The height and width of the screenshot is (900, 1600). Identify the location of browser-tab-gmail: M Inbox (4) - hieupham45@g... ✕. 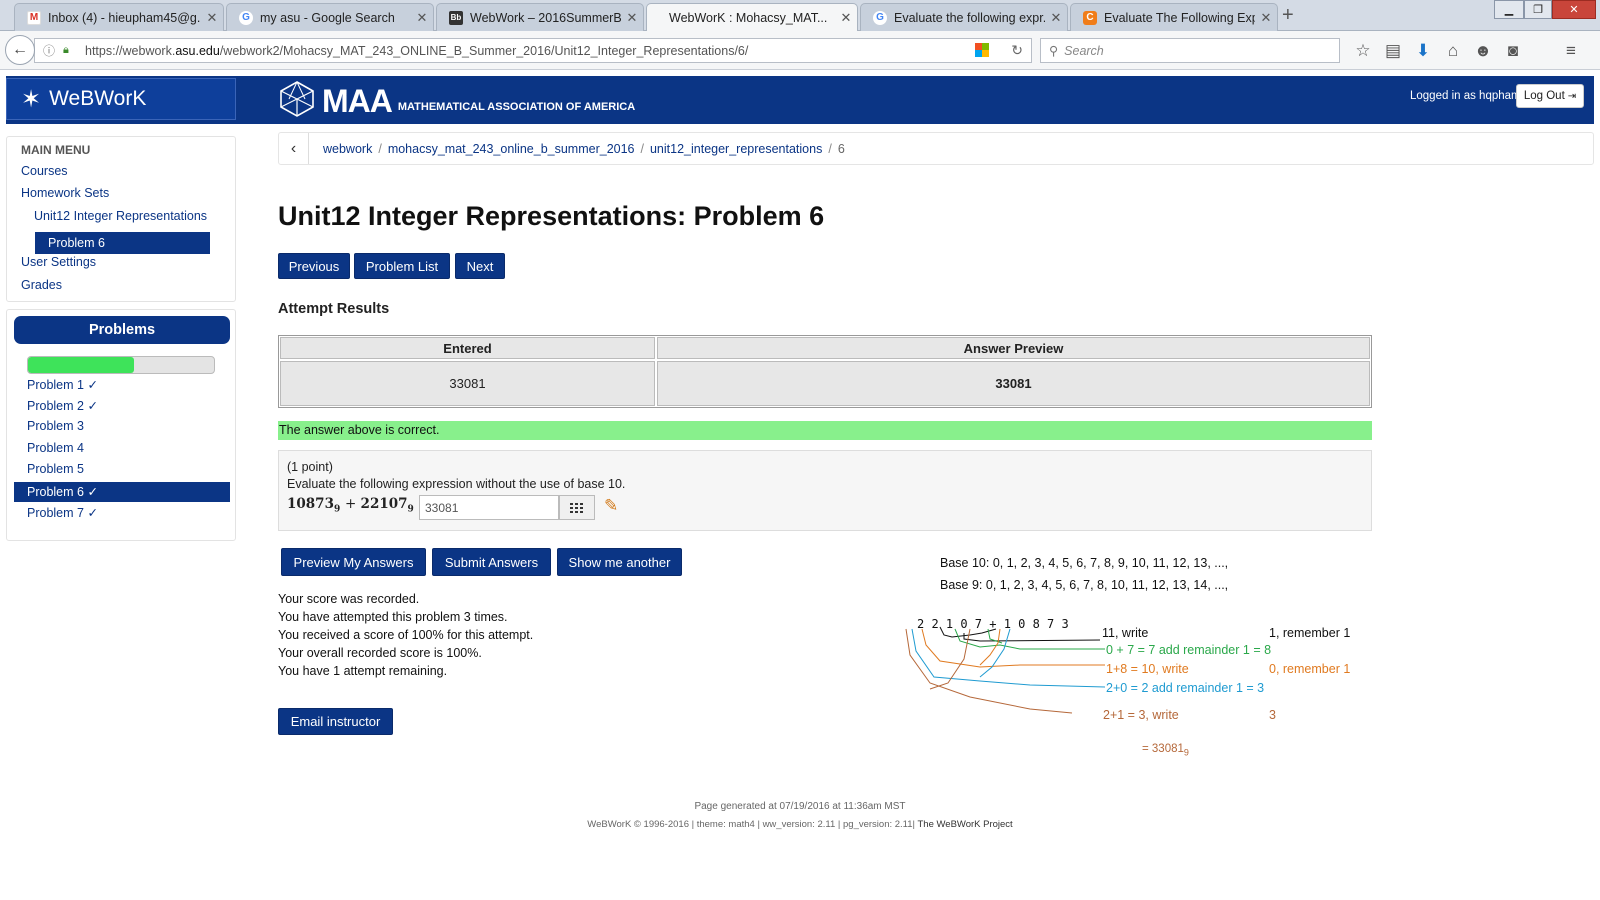
(119, 17).